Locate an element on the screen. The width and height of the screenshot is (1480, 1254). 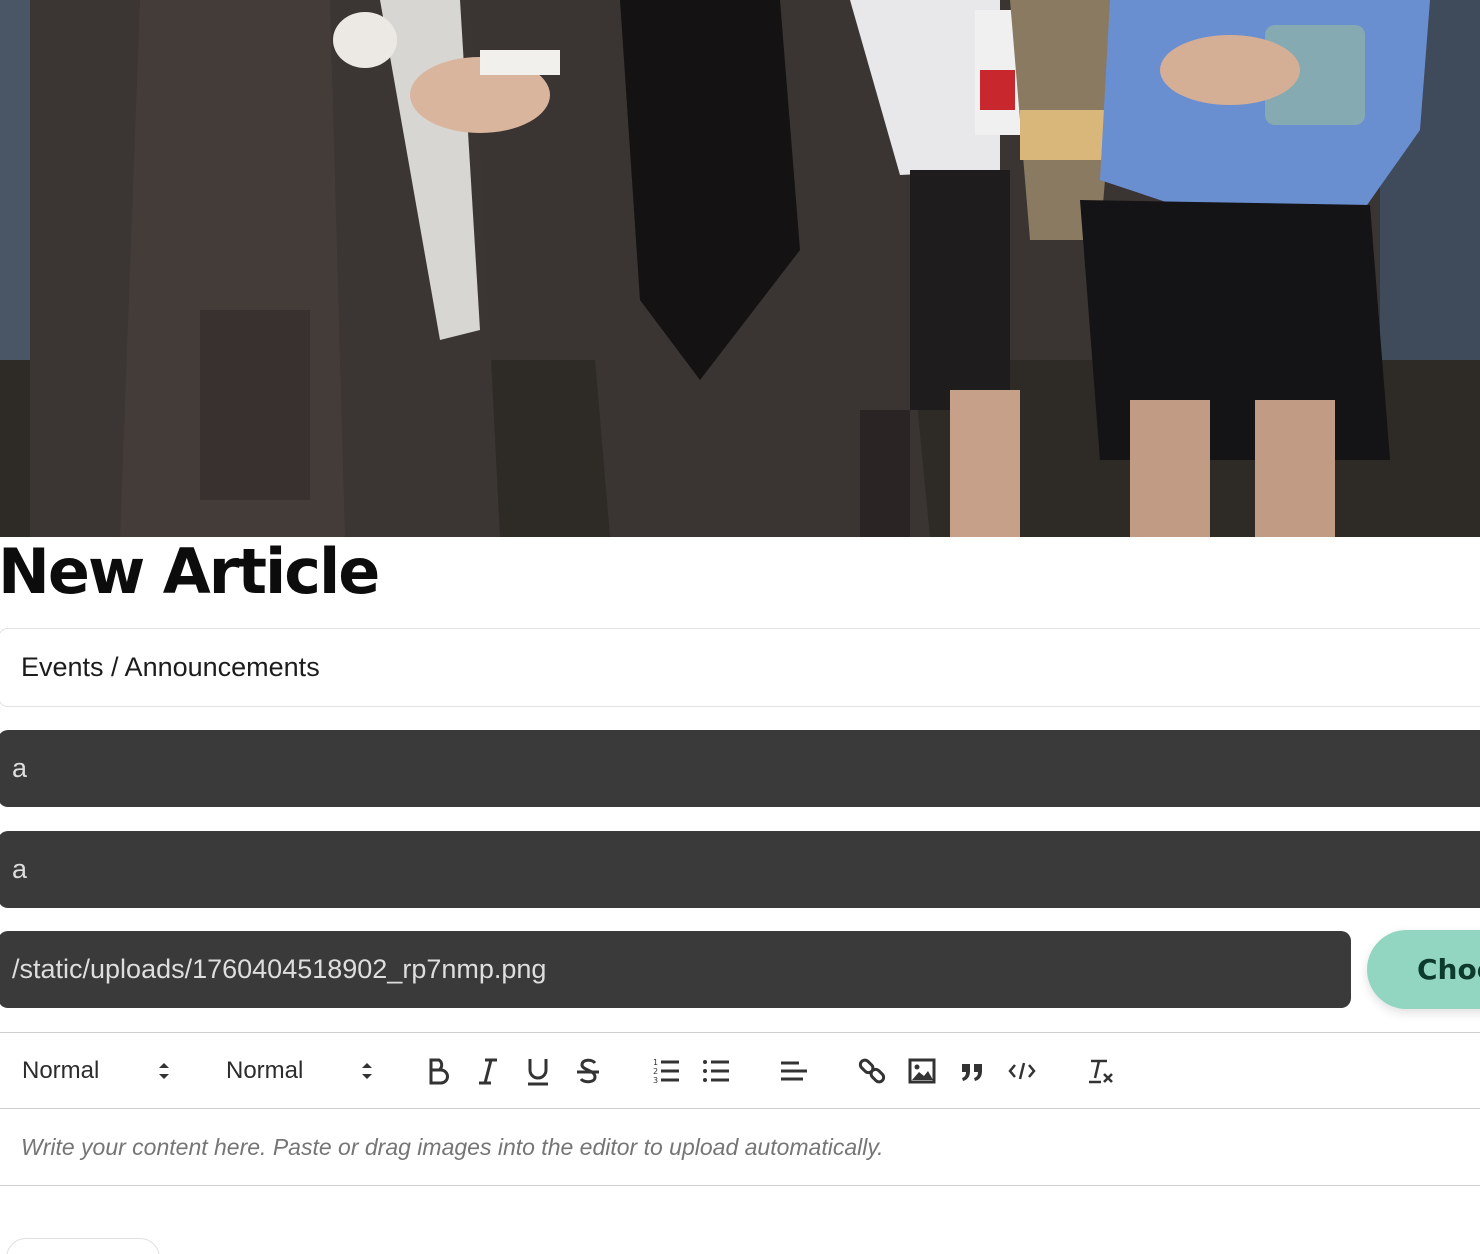
blockquote-icon is located at coordinates (972, 1072).